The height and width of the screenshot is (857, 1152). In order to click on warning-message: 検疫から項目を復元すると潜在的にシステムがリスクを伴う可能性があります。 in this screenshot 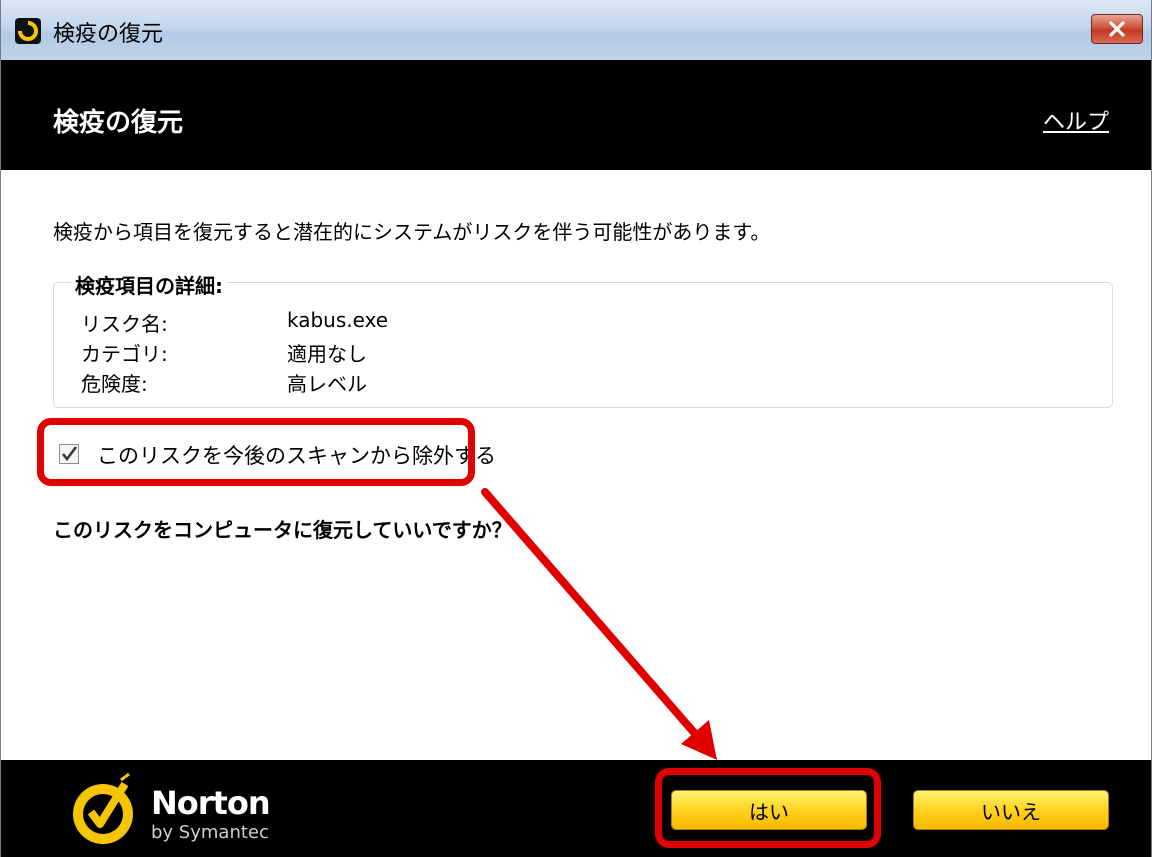, I will do `click(412, 232)`.